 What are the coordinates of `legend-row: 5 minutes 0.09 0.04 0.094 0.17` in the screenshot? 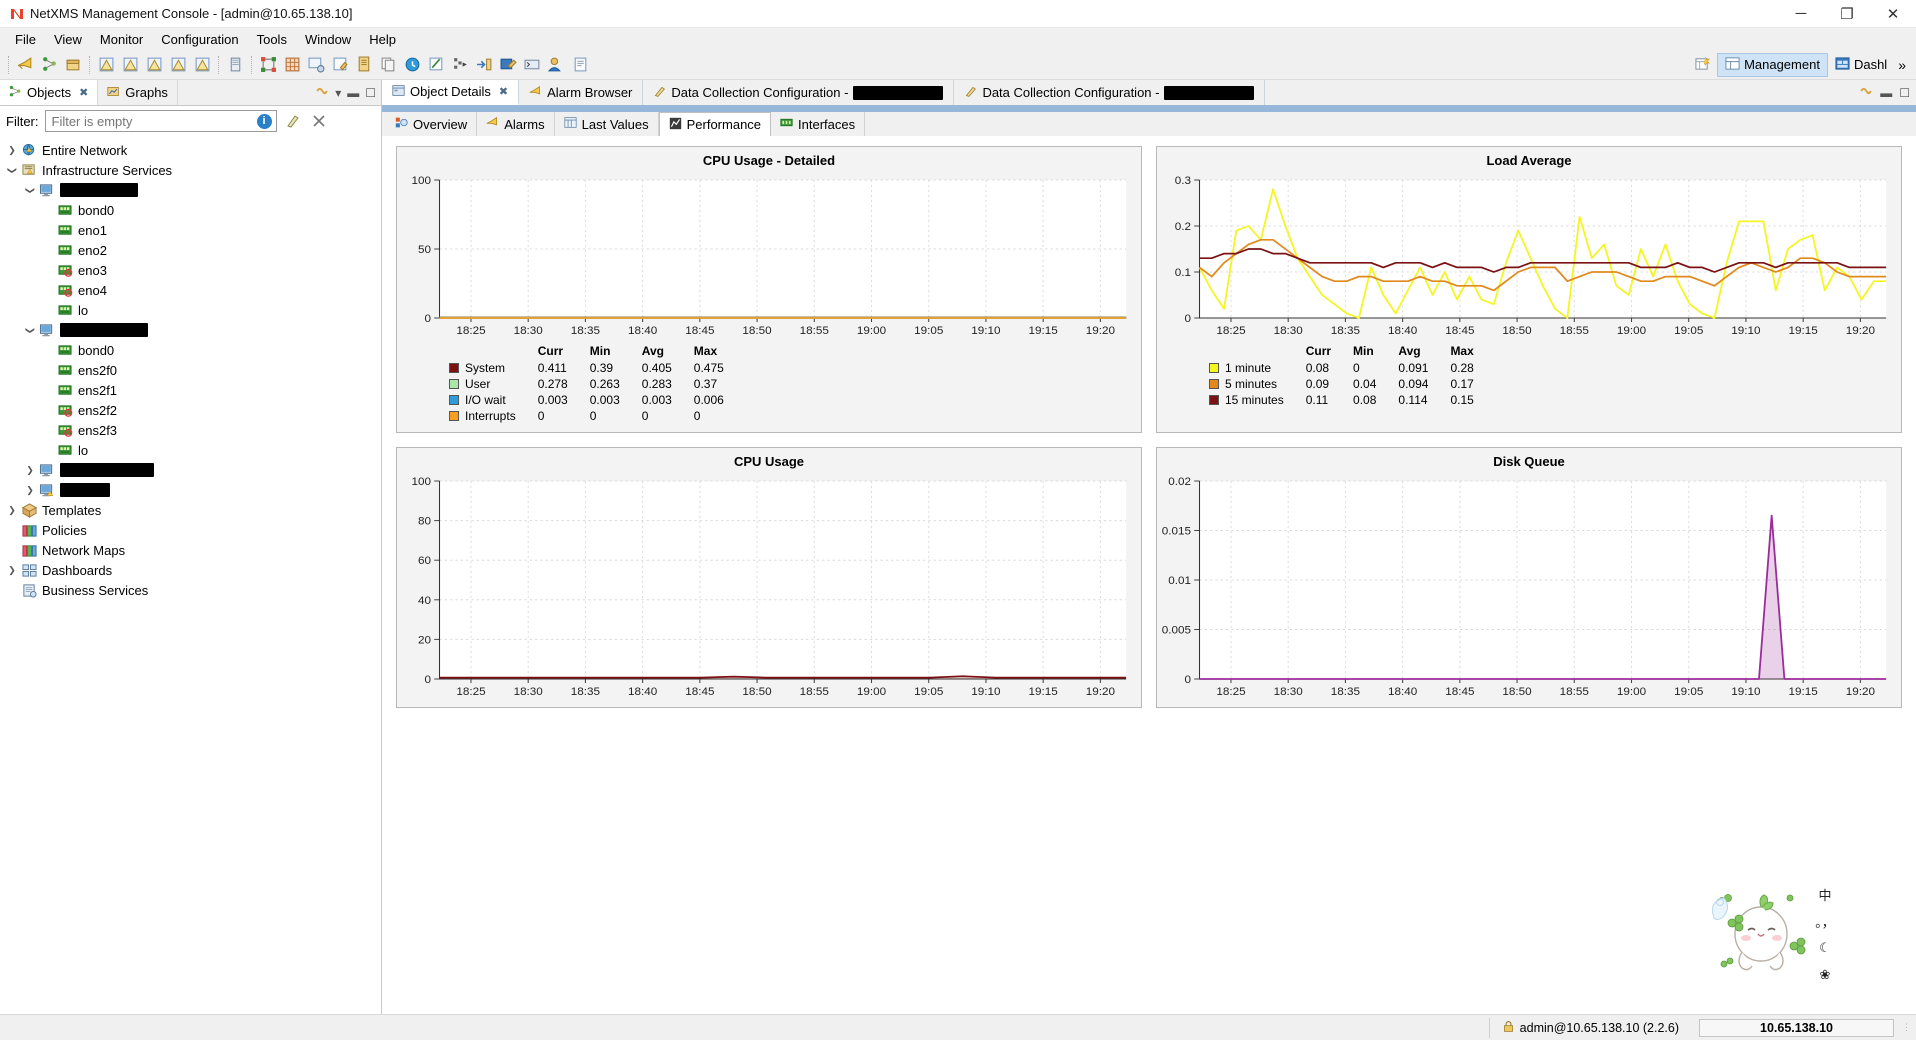 It's located at (1352, 384).